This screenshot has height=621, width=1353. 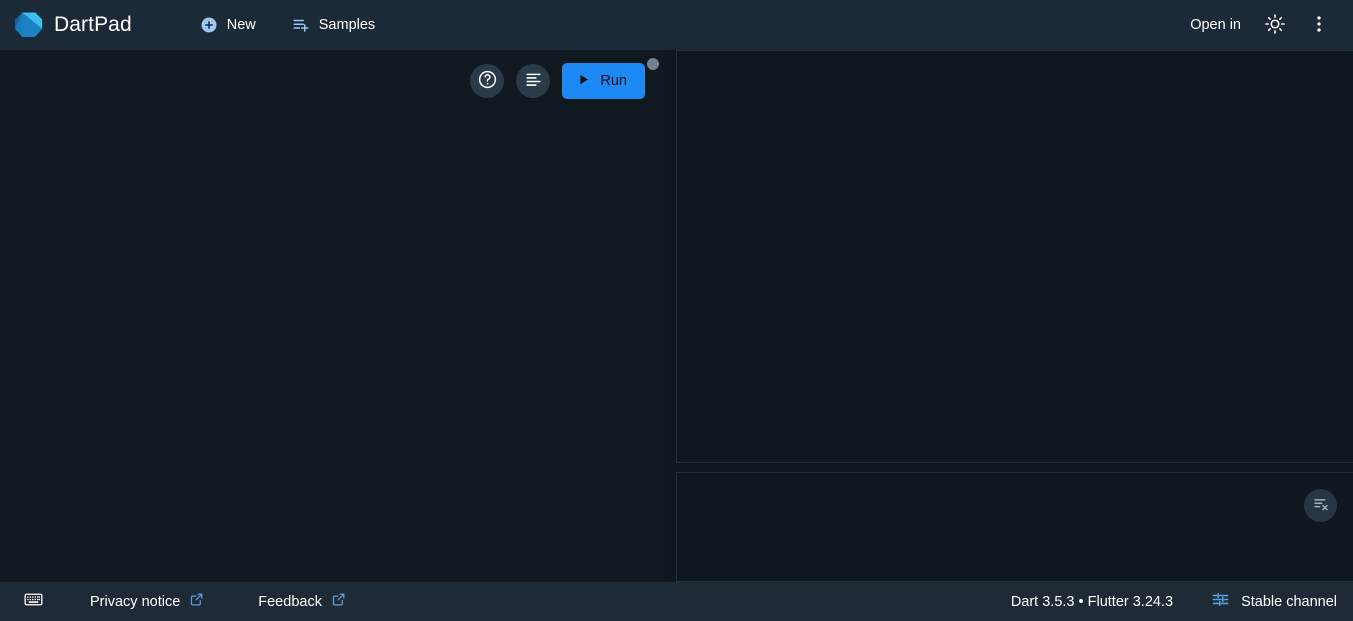 I want to click on new-button: New, so click(x=228, y=25).